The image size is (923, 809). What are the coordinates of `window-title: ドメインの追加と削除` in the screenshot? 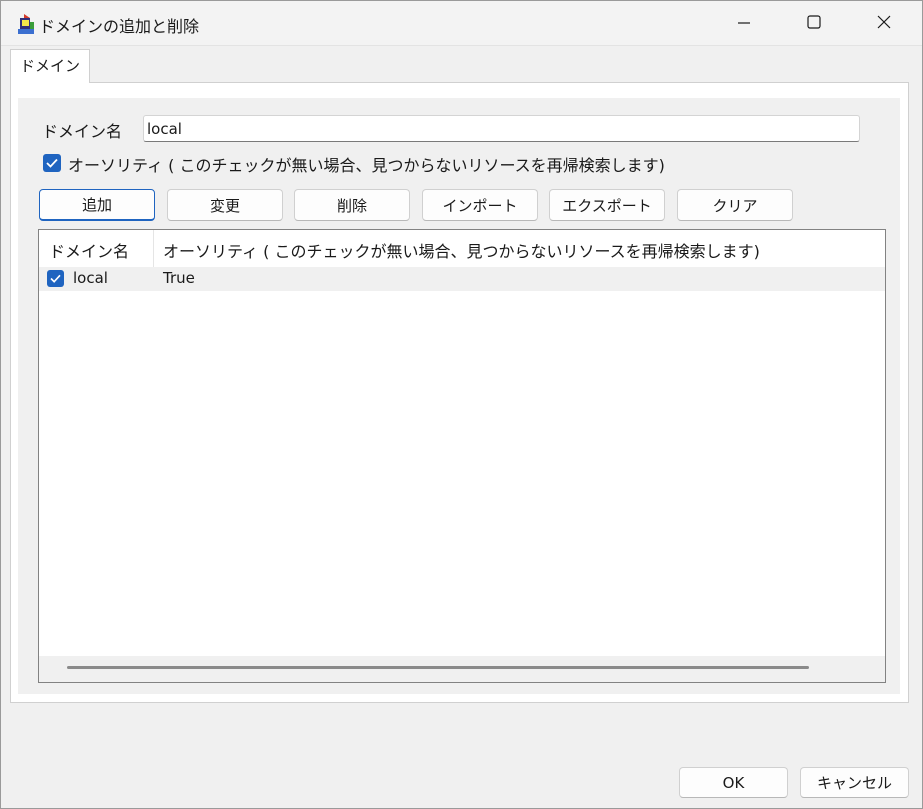 It's located at (119, 26).